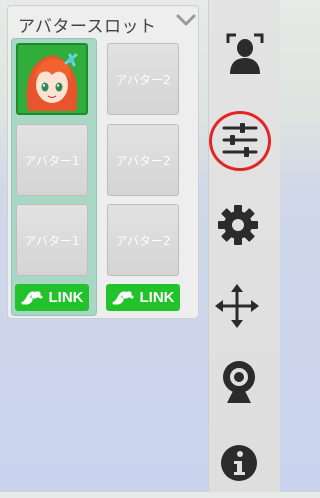  What do you see at coordinates (239, 382) in the screenshot?
I see `webcam-icon` at bounding box center [239, 382].